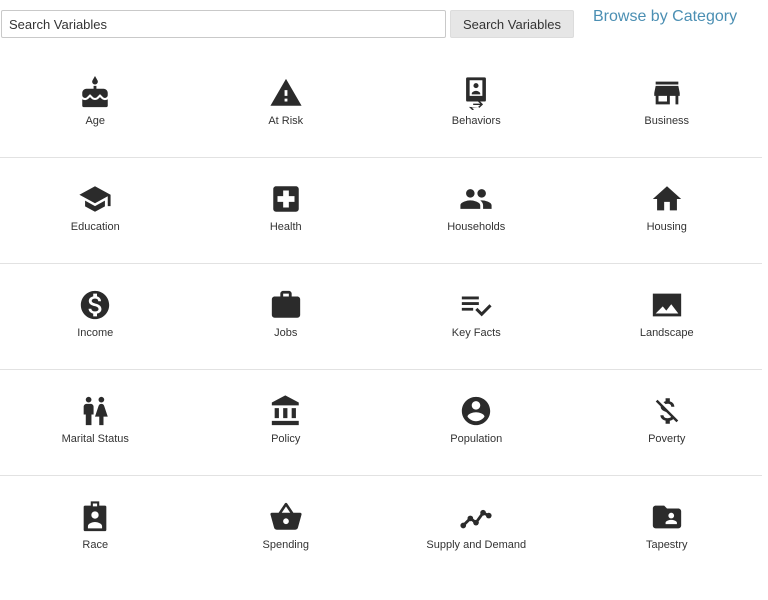 Image resolution: width=768 pixels, height=600 pixels. What do you see at coordinates (476, 333) in the screenshot?
I see `category-label: Key Facts` at bounding box center [476, 333].